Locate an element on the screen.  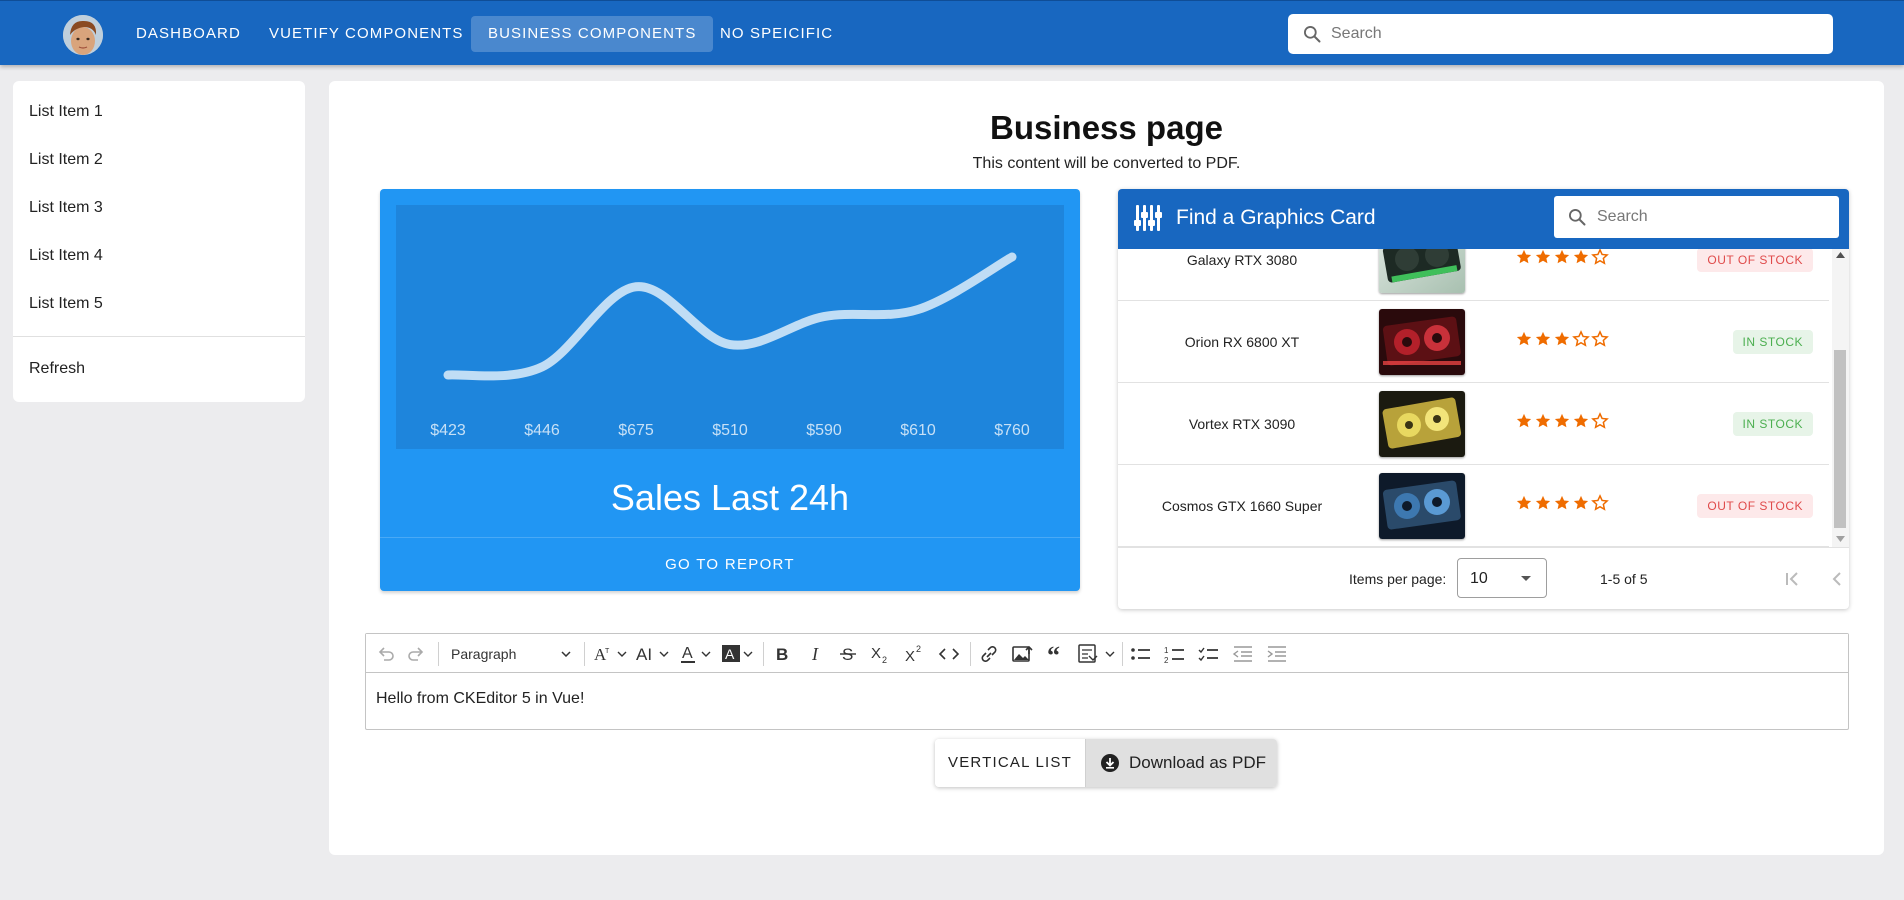
table-row: Cosmos GTX 1660 Super OUT OF STOCK is located at coordinates (1473, 506).